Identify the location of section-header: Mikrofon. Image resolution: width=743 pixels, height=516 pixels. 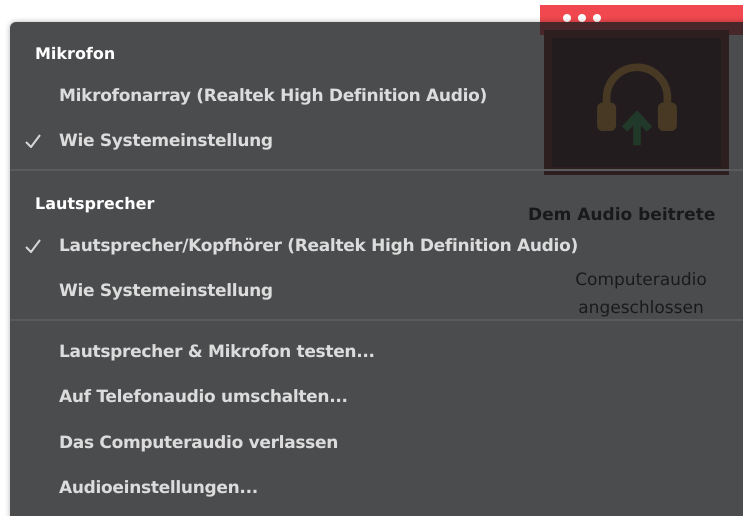
(75, 54).